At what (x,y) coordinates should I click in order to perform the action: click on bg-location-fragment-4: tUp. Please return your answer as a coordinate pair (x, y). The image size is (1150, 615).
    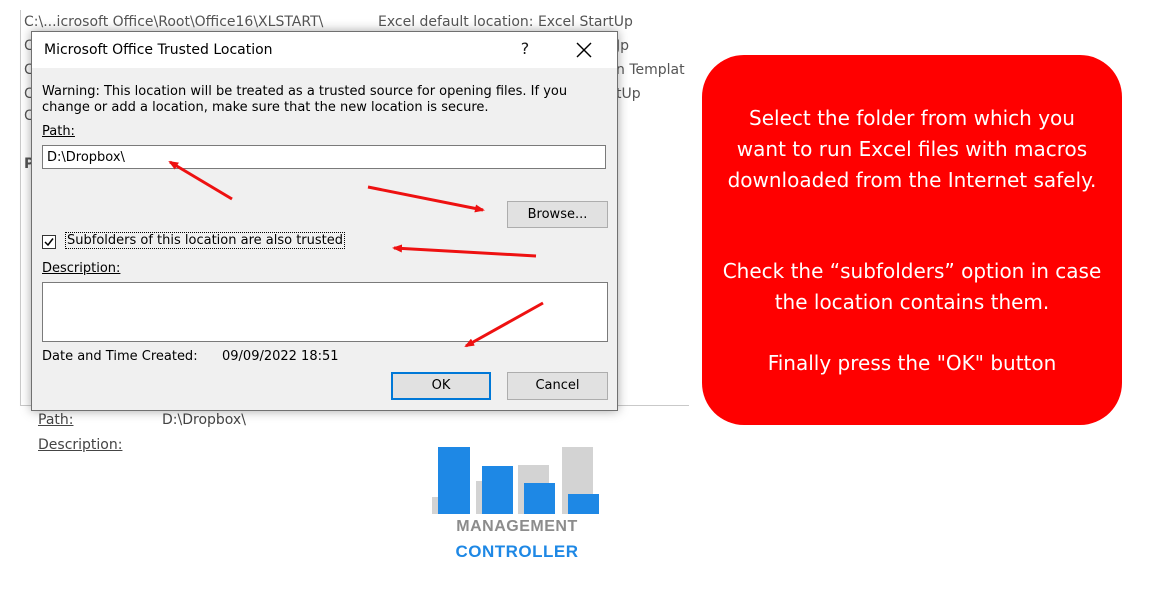
    Looking at the image, I should click on (628, 94).